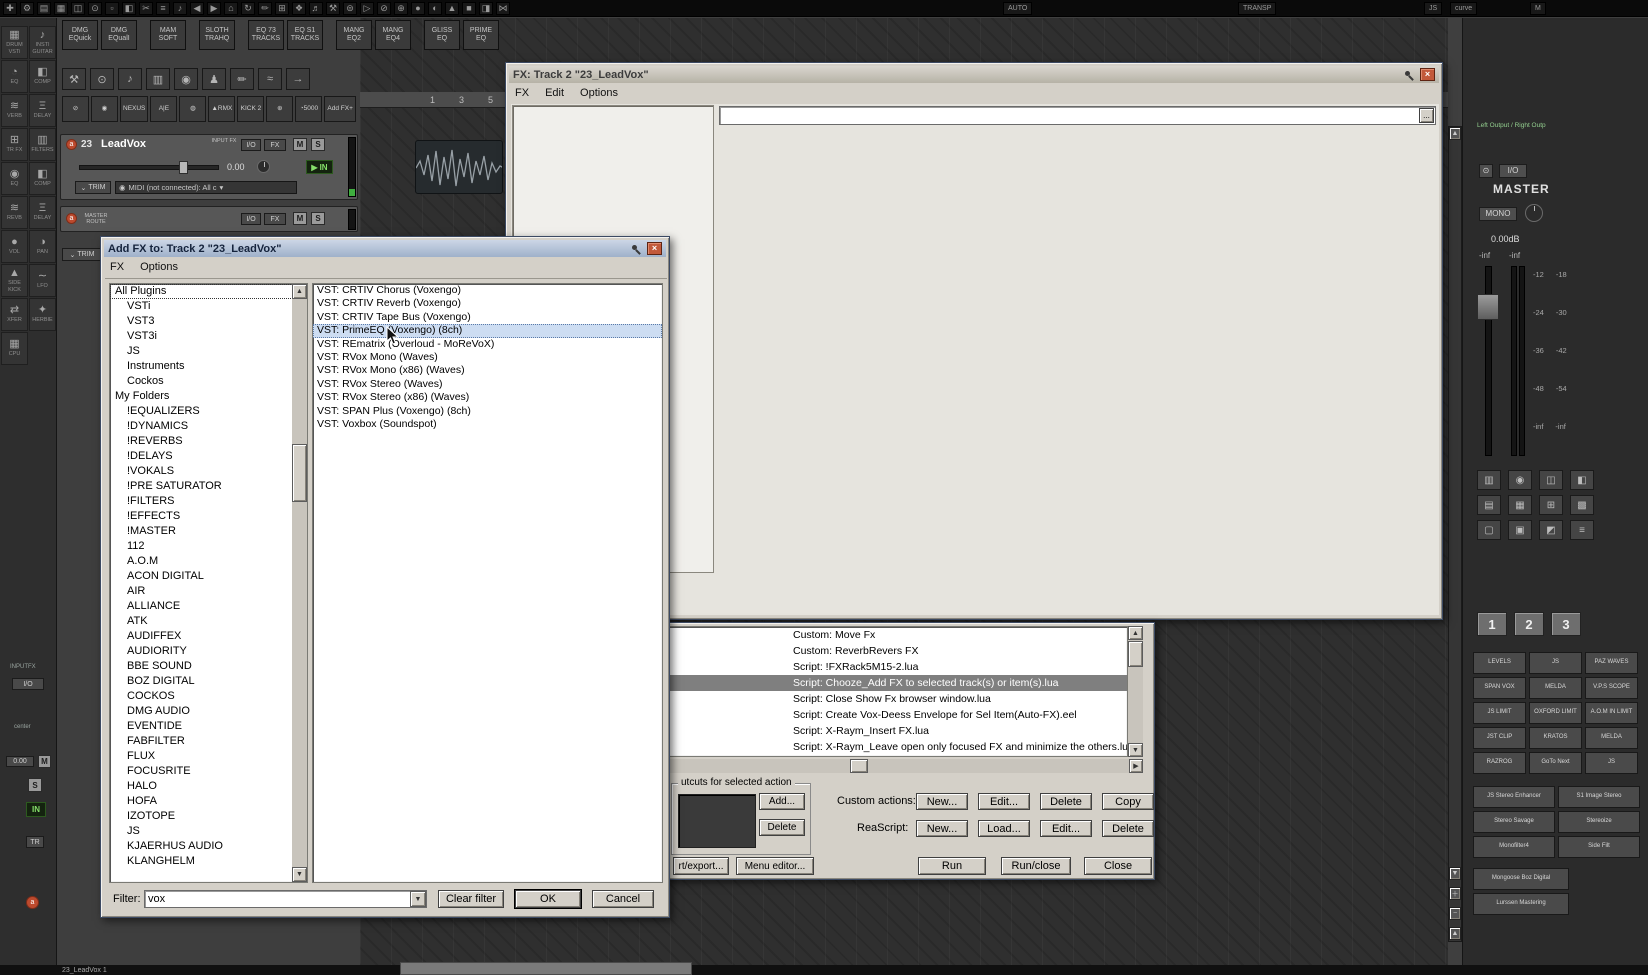  What do you see at coordinates (14, 144) in the screenshot?
I see `dock-tile: ⊞ TR FX` at bounding box center [14, 144].